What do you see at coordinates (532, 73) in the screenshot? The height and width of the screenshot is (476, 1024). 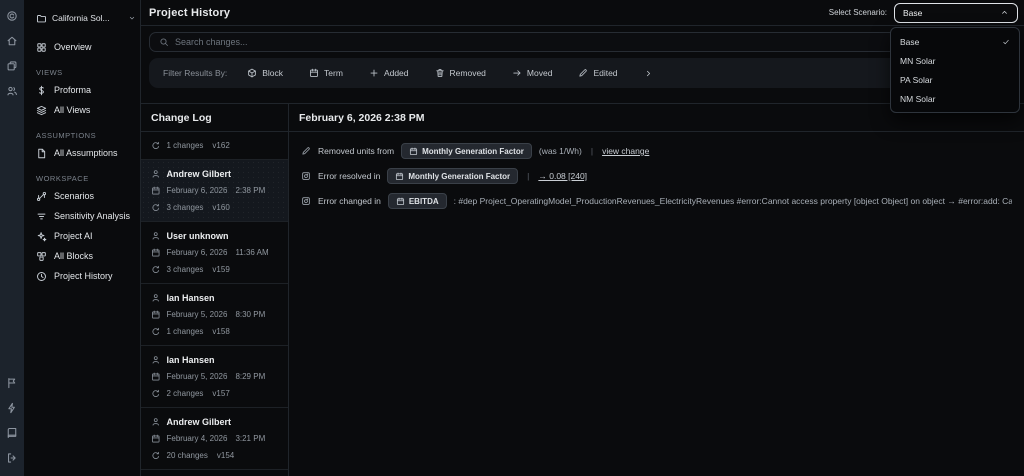 I see `filter-button: Moved` at bounding box center [532, 73].